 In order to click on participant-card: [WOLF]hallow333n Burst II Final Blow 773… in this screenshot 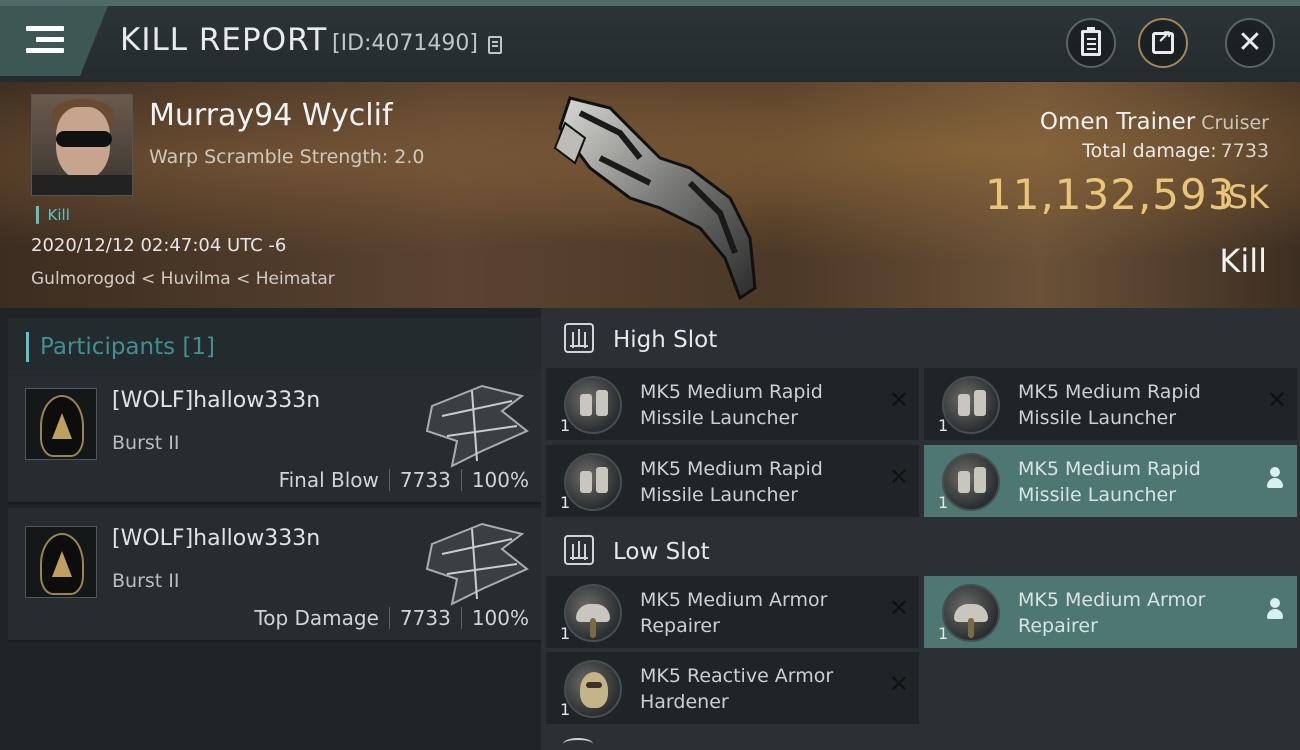, I will do `click(274, 437)`.